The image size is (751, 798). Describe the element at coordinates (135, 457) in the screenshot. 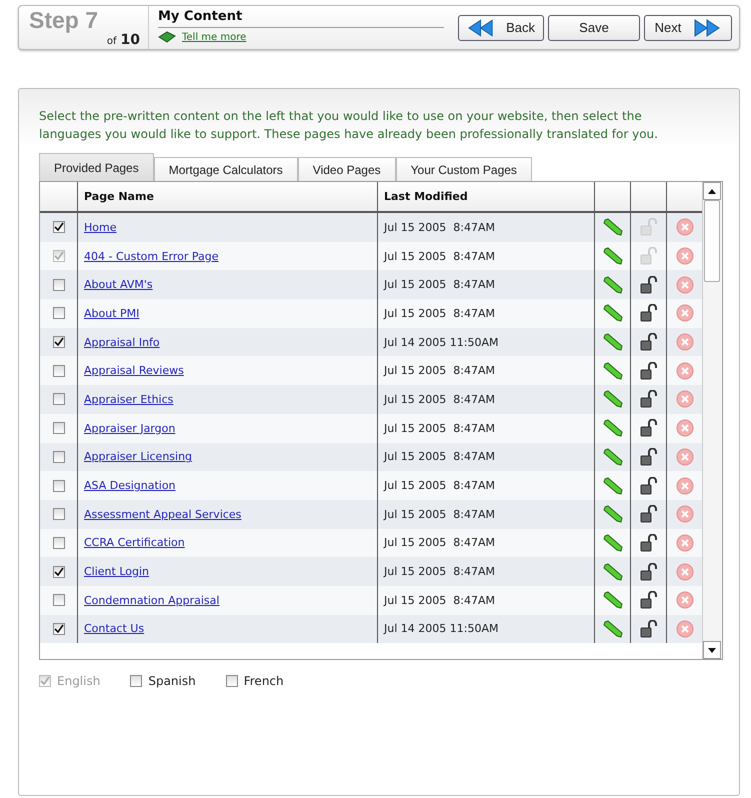

I see `page-link: Appraiser Licensing` at that location.